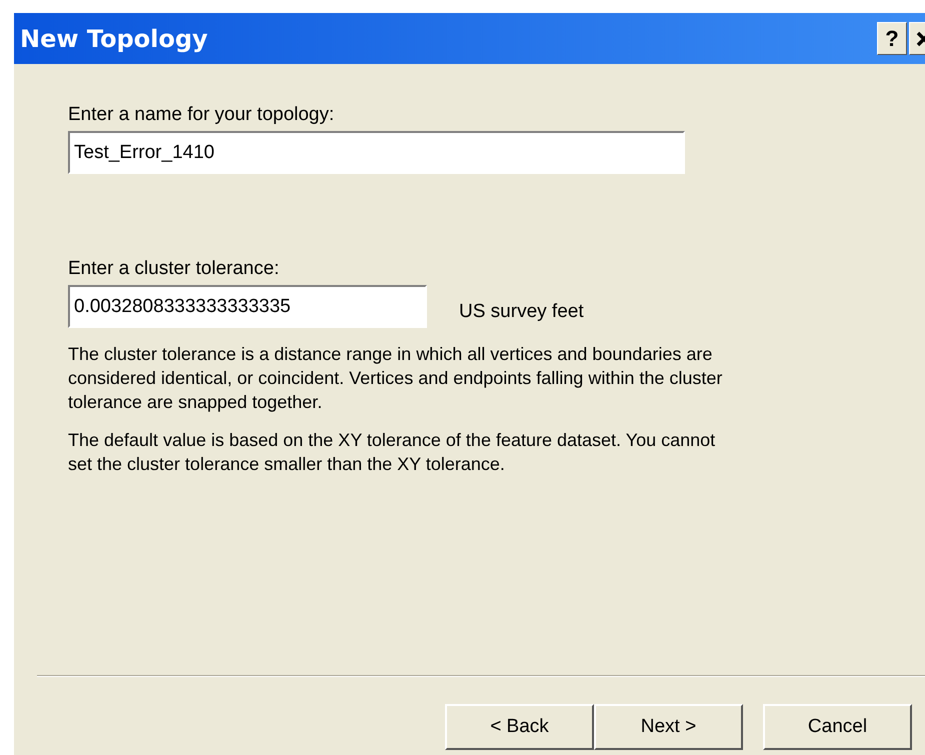 This screenshot has width=925, height=755. What do you see at coordinates (114, 38) in the screenshot?
I see `window-title: New Topology` at bounding box center [114, 38].